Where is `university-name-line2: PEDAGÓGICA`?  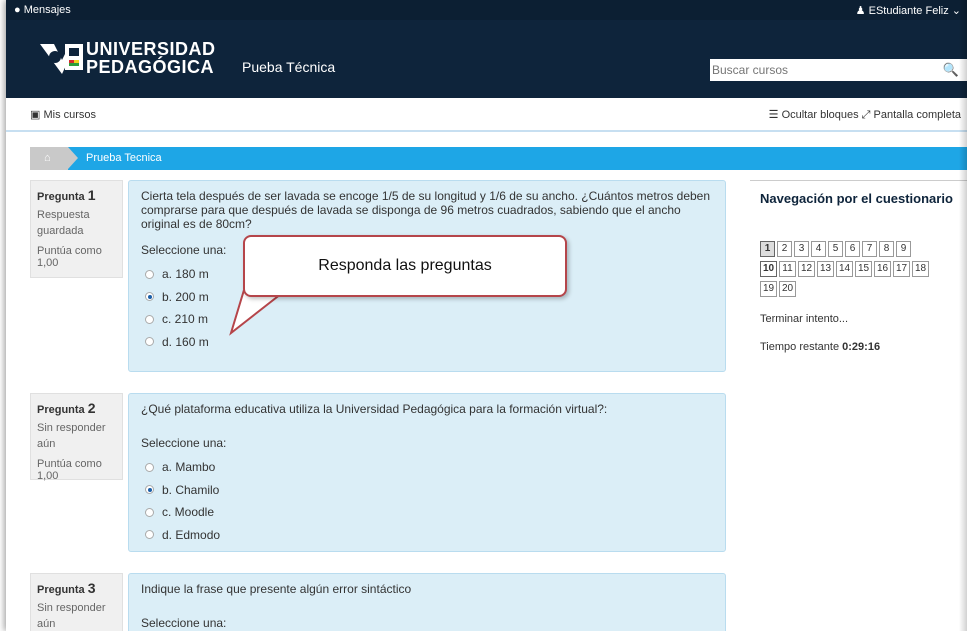
university-name-line2: PEDAGÓGICA is located at coordinates (150, 67).